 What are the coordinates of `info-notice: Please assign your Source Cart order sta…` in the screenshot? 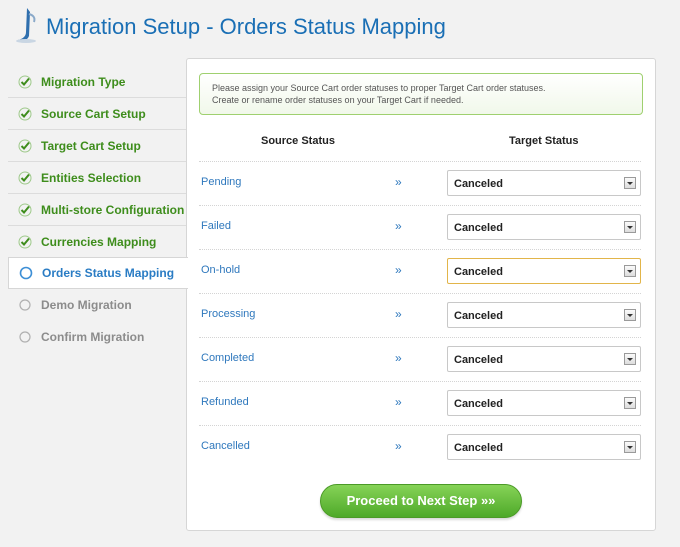 It's located at (421, 94).